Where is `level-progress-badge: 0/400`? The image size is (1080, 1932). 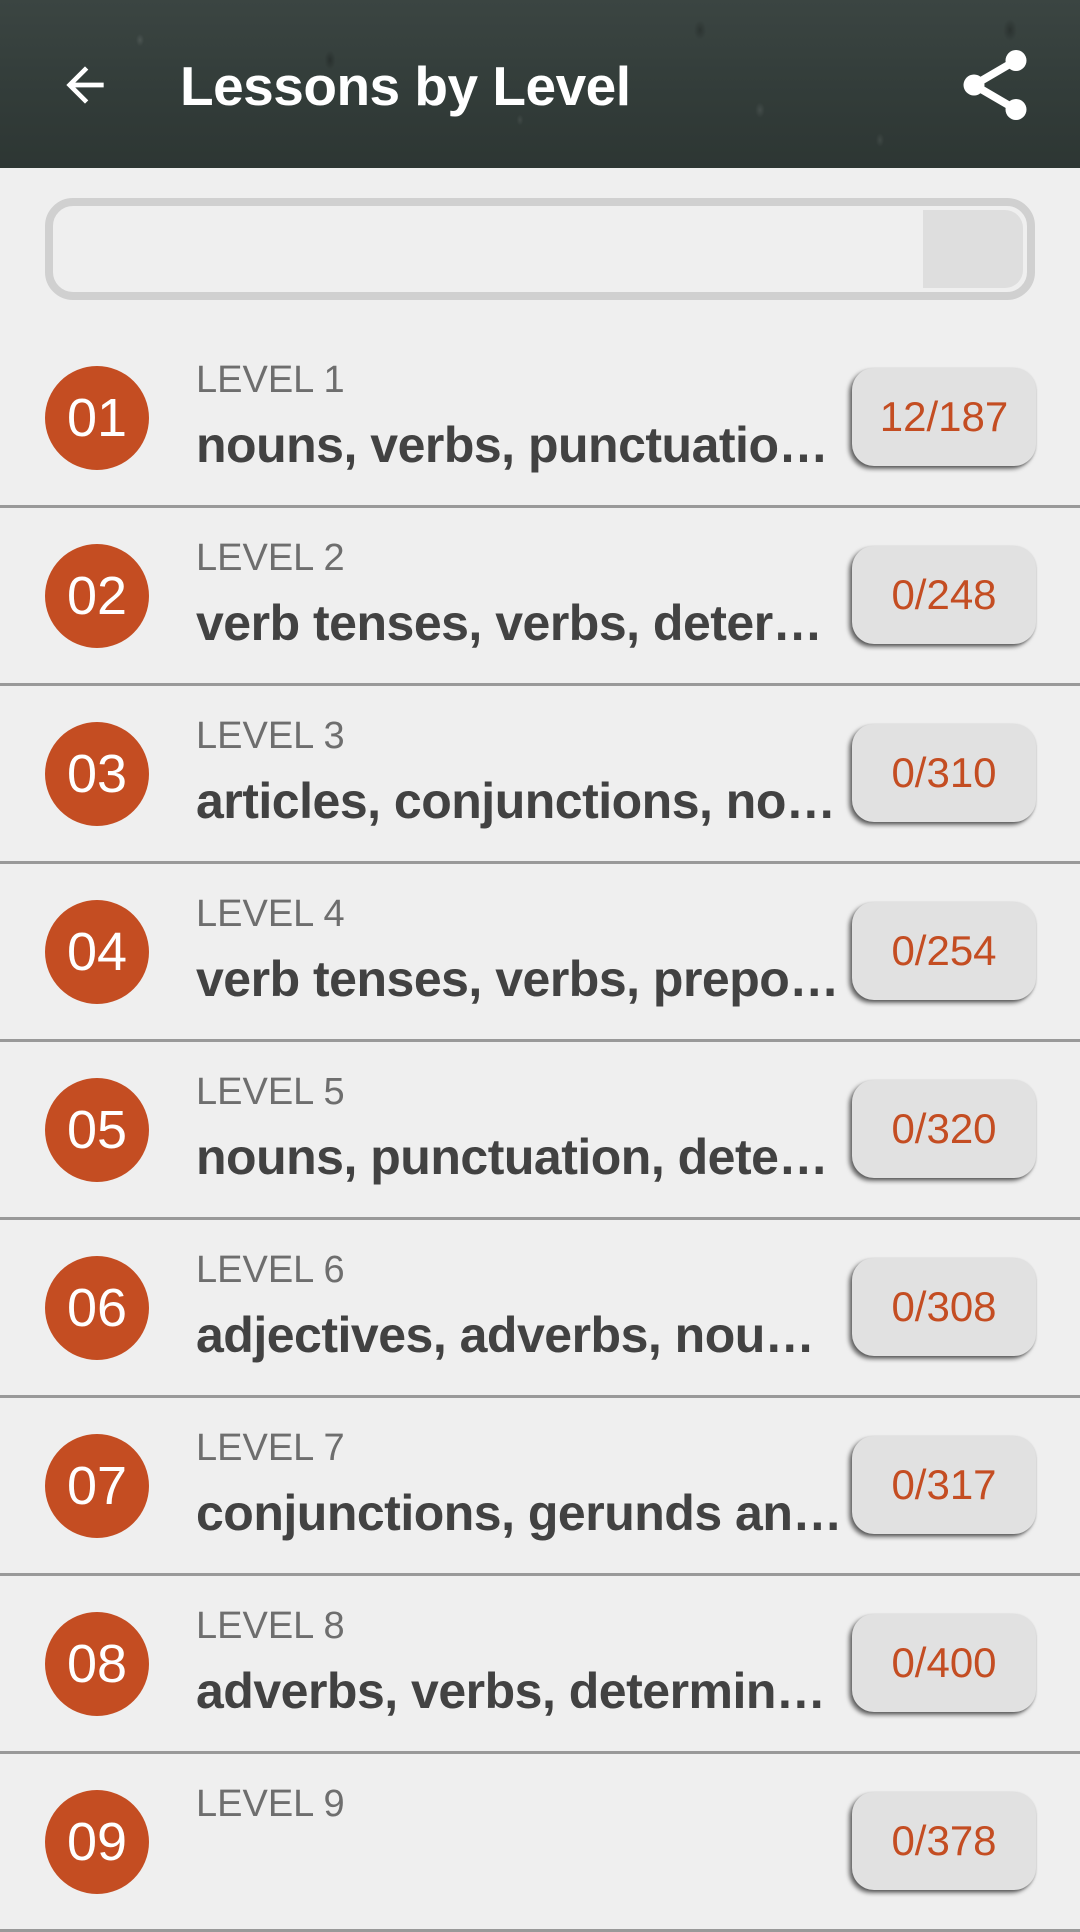 level-progress-badge: 0/400 is located at coordinates (944, 1663).